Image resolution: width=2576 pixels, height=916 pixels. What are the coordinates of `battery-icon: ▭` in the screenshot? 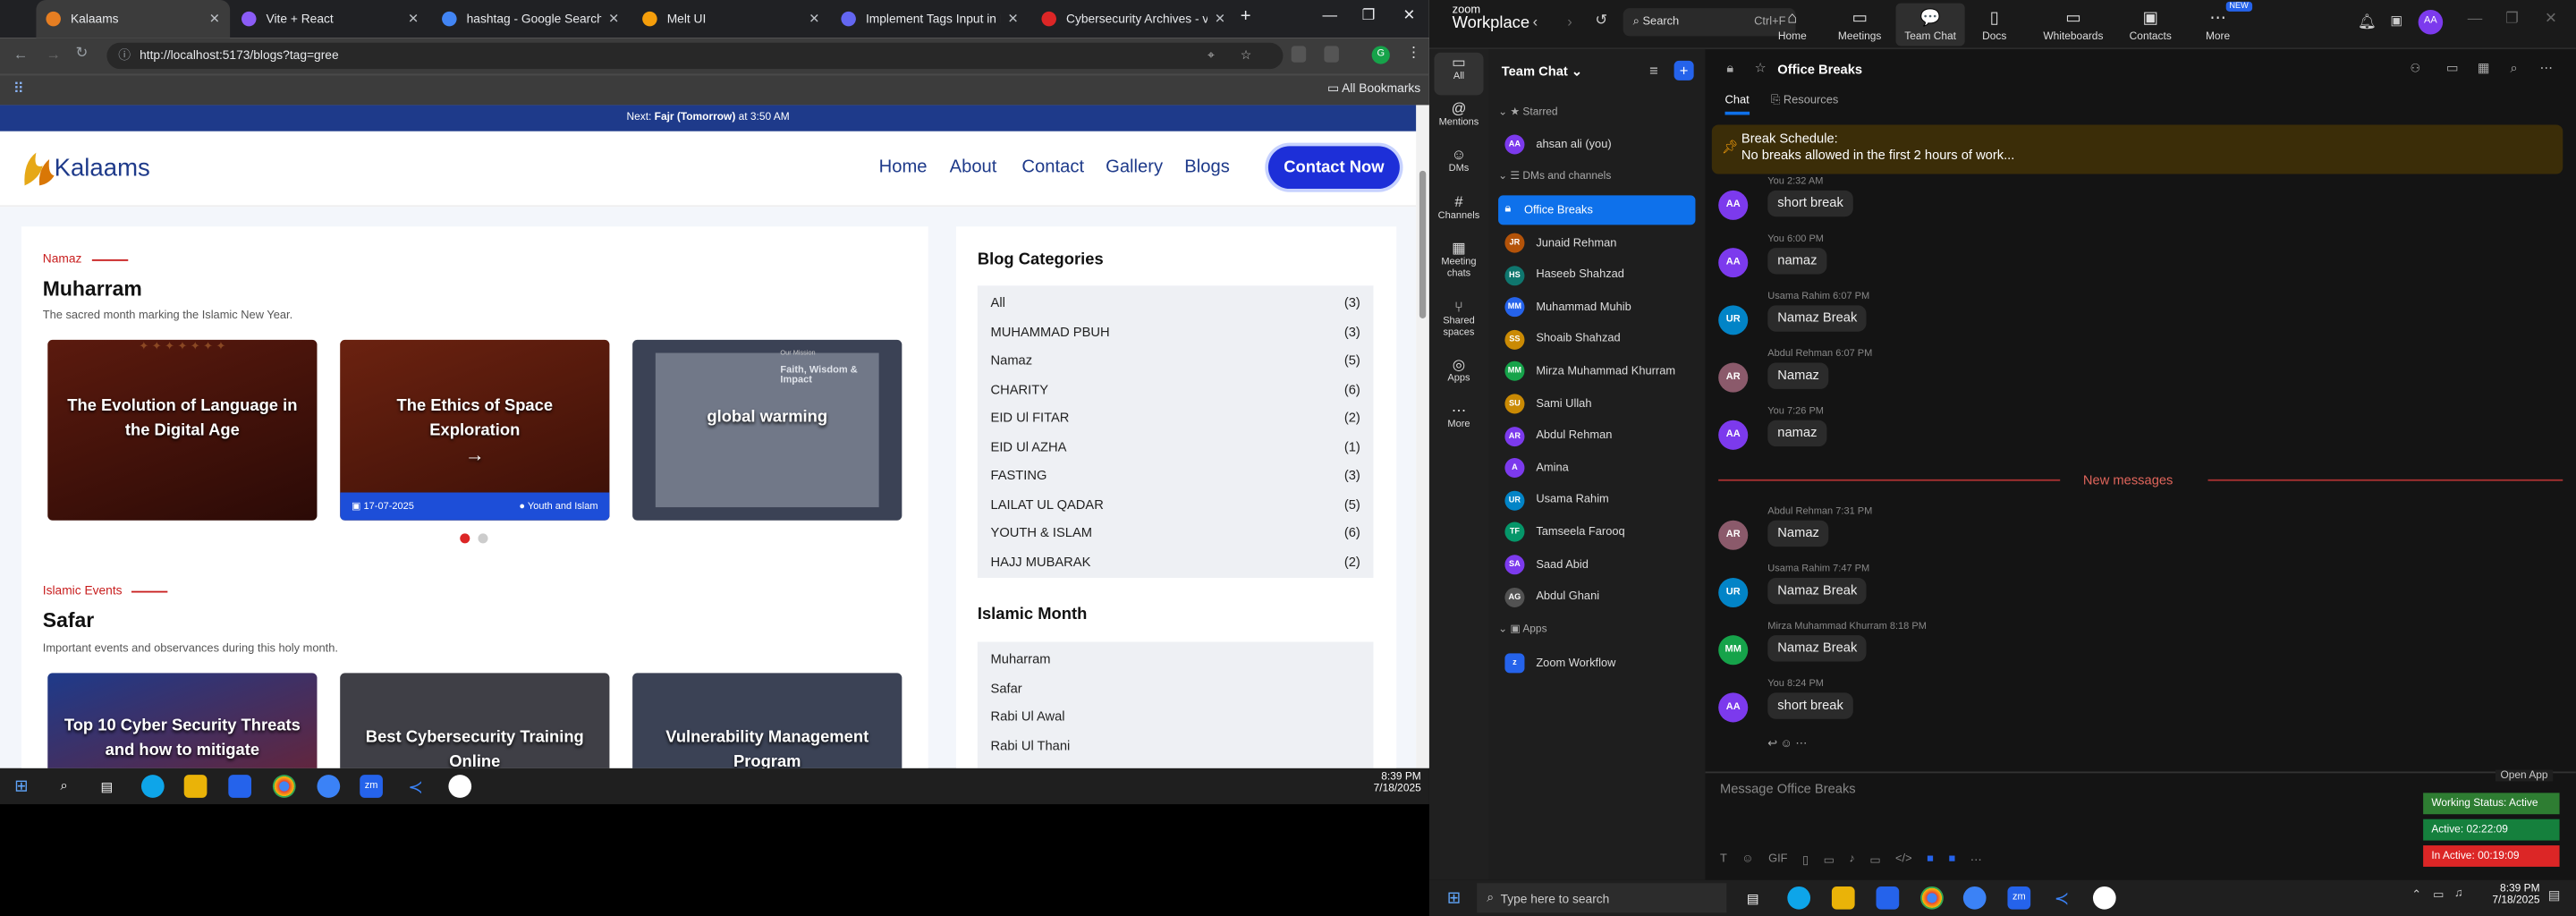 It's located at (2438, 895).